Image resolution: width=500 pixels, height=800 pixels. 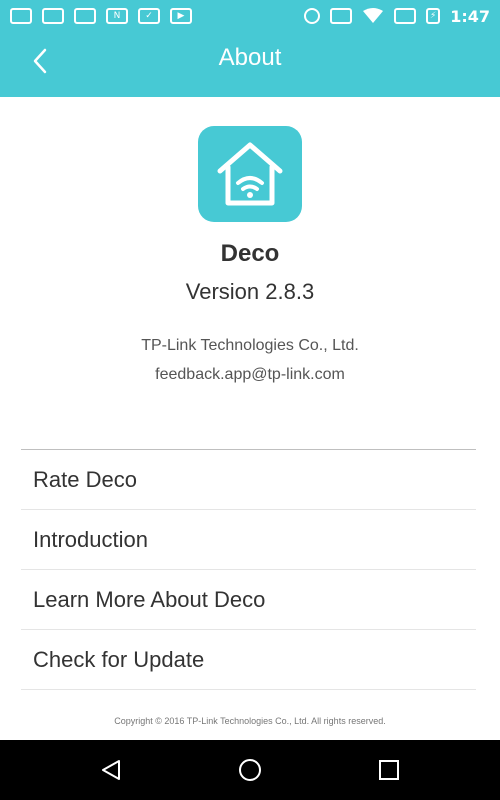 I want to click on vibrate-icon, so click(x=341, y=16).